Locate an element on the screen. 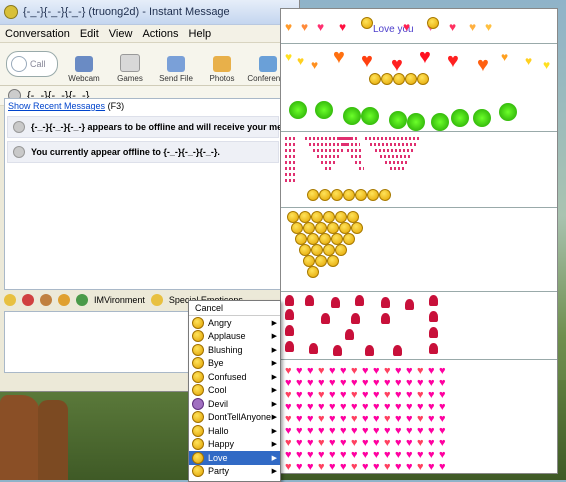 Image resolution: width=566 pixels, height=482 pixels. menu-item-blushing: Blushing ▶ is located at coordinates (234, 350).